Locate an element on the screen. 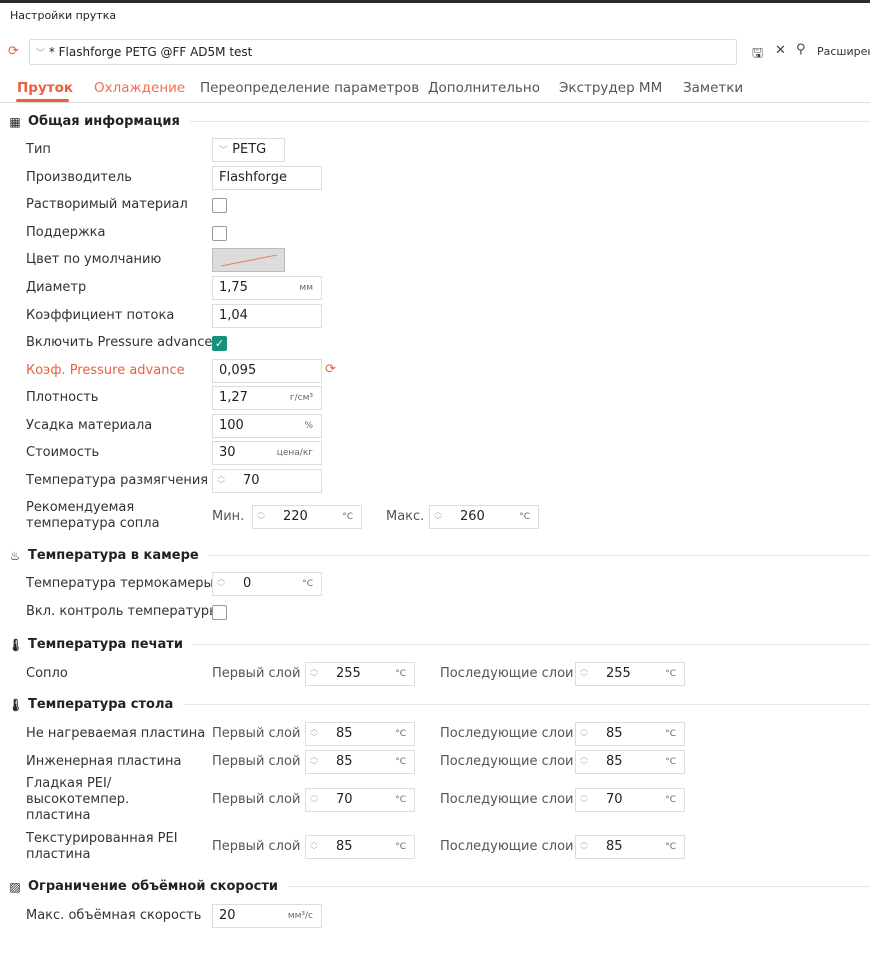 Image resolution: width=870 pixels, height=966 pixels. support-checkbox is located at coordinates (219, 233).